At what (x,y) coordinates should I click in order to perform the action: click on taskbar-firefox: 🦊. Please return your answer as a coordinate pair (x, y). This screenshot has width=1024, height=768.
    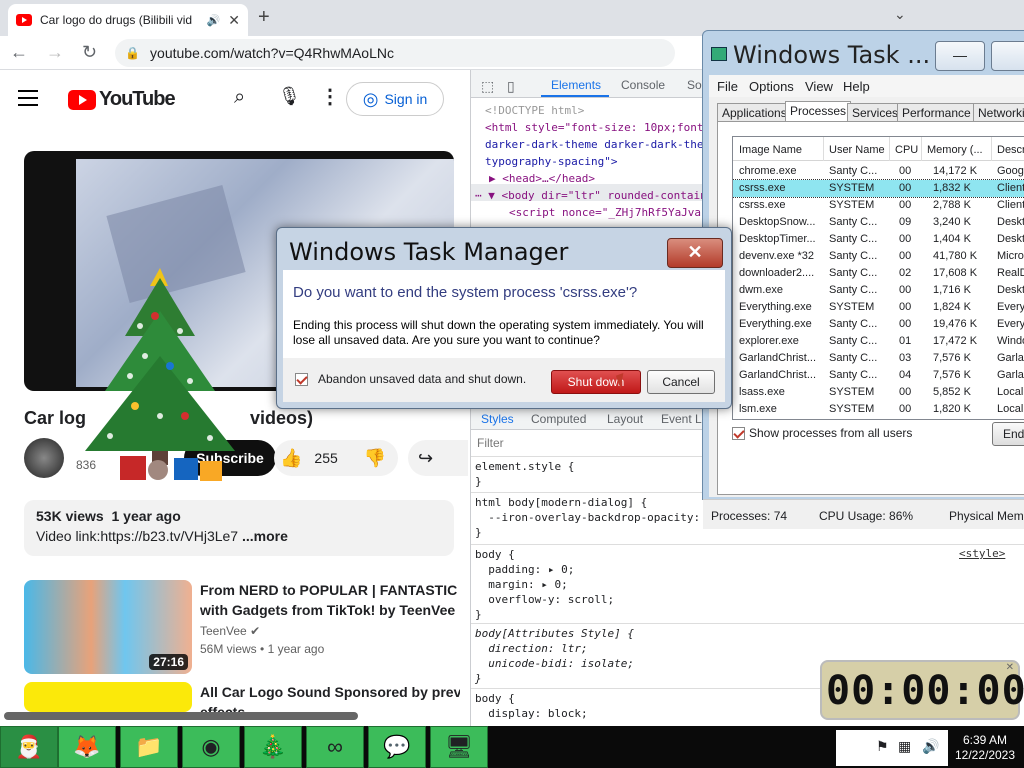
    Looking at the image, I should click on (87, 747).